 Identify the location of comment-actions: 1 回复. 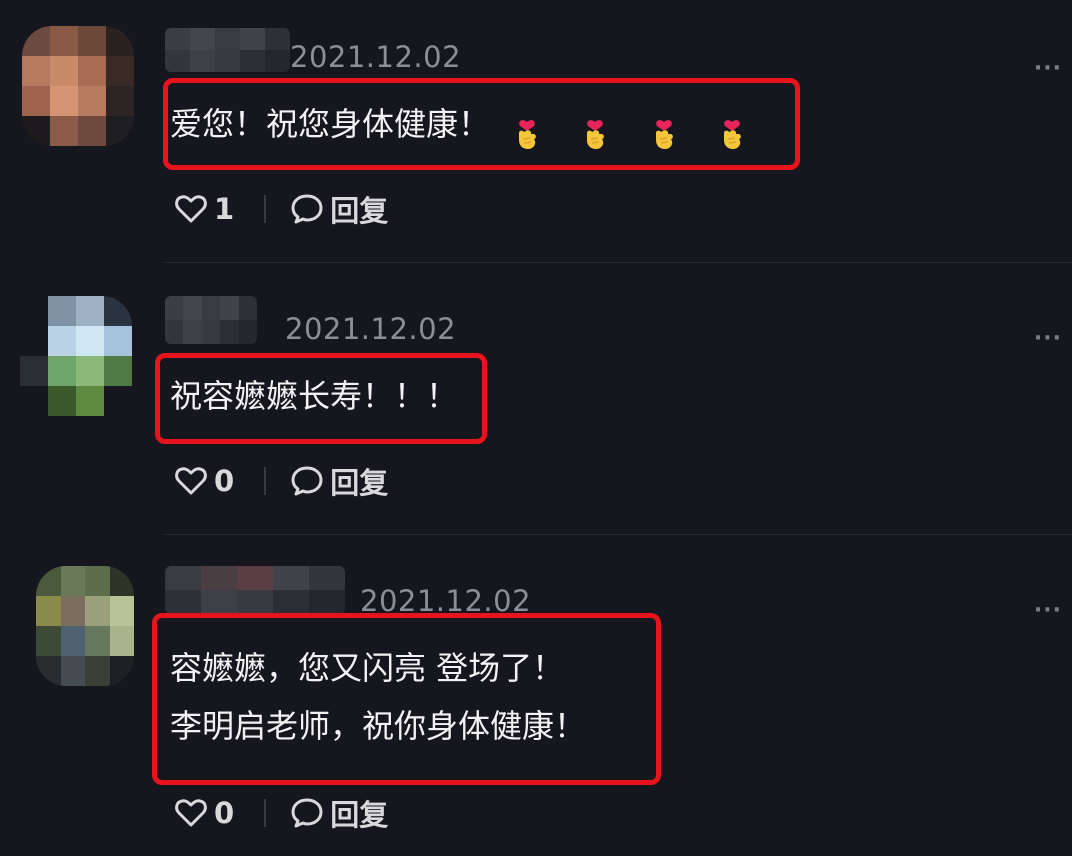
(281, 209).